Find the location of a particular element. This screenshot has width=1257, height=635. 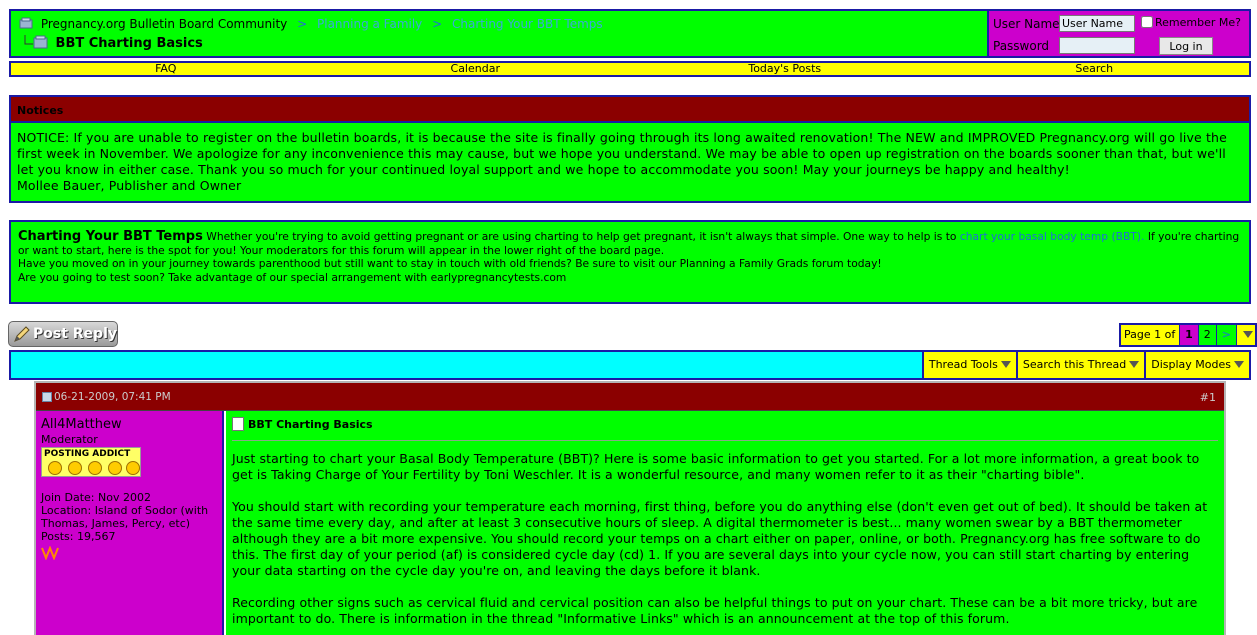

login-box: User Name Remember Me? Password Log in is located at coordinates (1118, 33).